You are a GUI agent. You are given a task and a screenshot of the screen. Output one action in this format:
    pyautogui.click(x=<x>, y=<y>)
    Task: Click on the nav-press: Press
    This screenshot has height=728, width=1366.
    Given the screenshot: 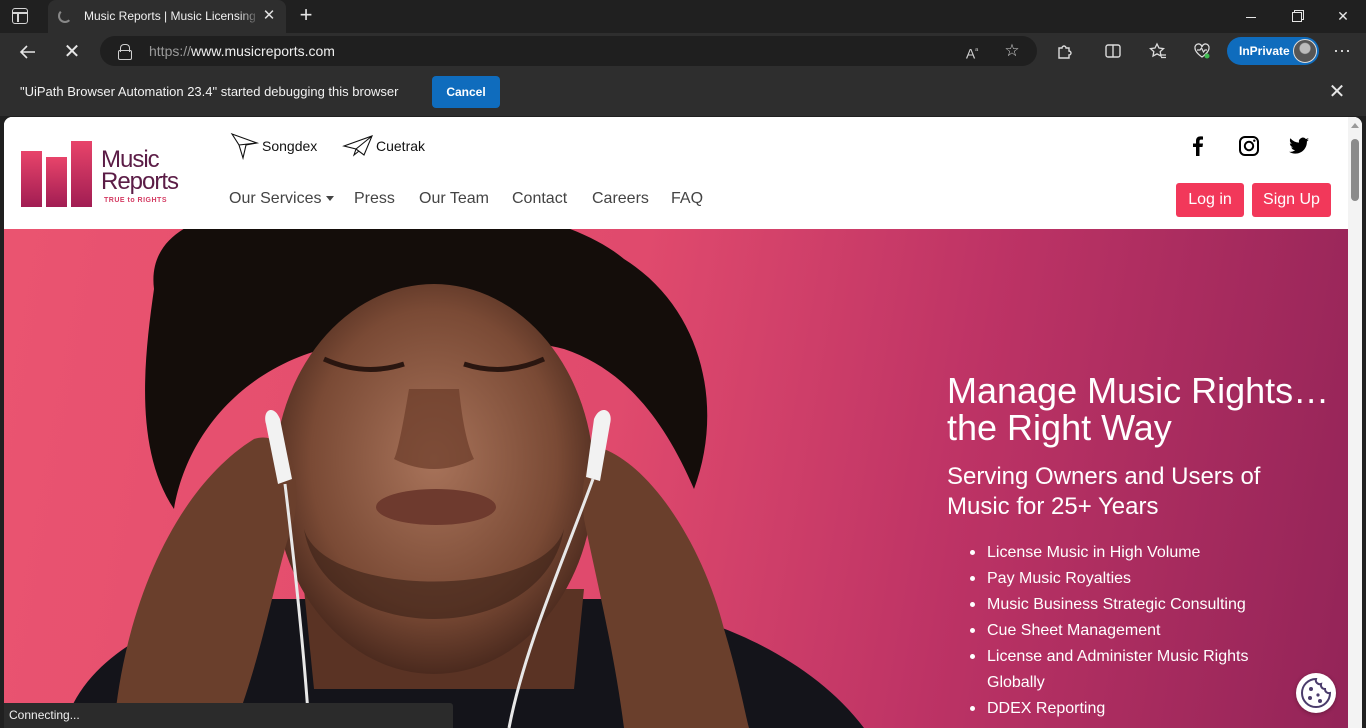 What is the action you would take?
    pyautogui.click(x=374, y=199)
    